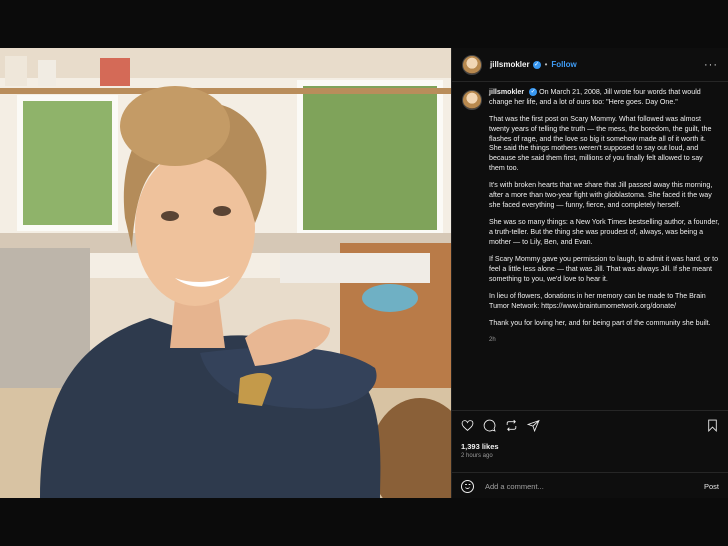 This screenshot has width=728, height=546. Describe the element at coordinates (477, 456) in the screenshot. I see `post-age: 2 hours ago` at that location.